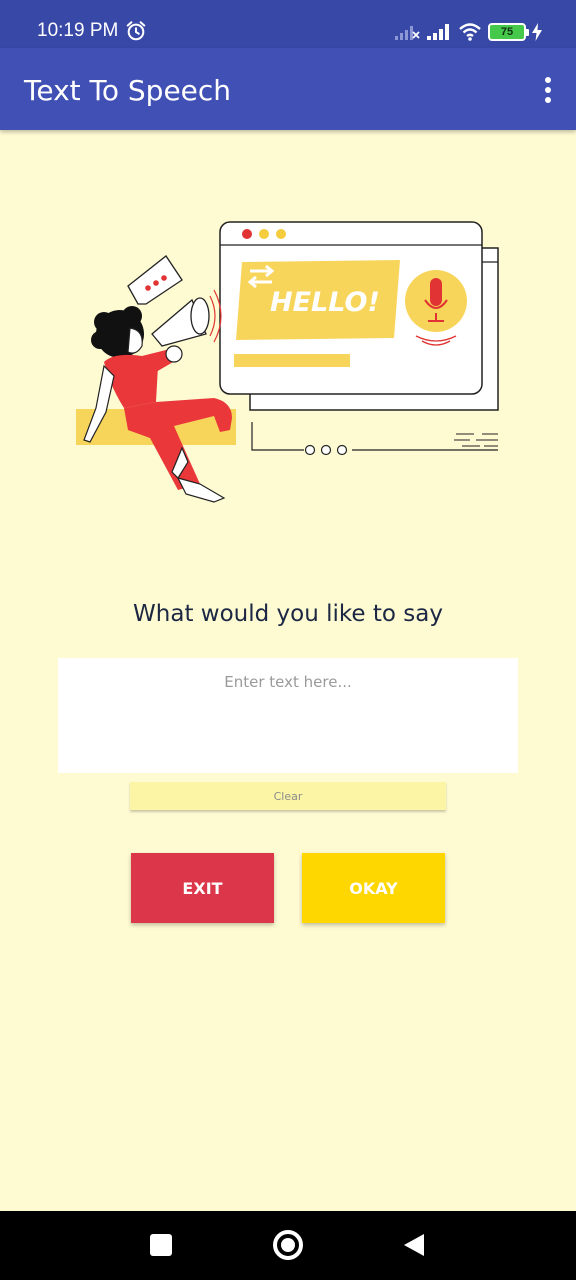 Image resolution: width=576 pixels, height=1280 pixels. I want to click on okay-button: OKAY, so click(373, 888).